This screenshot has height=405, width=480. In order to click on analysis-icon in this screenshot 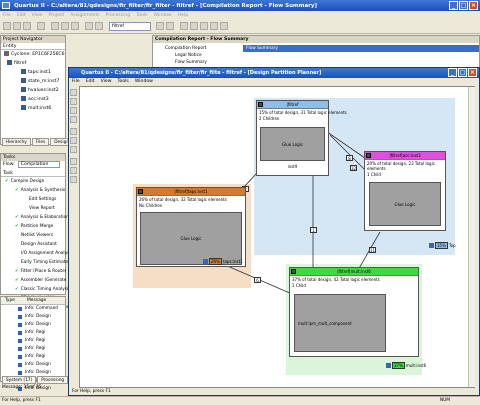, I will do `click(204, 26)`.